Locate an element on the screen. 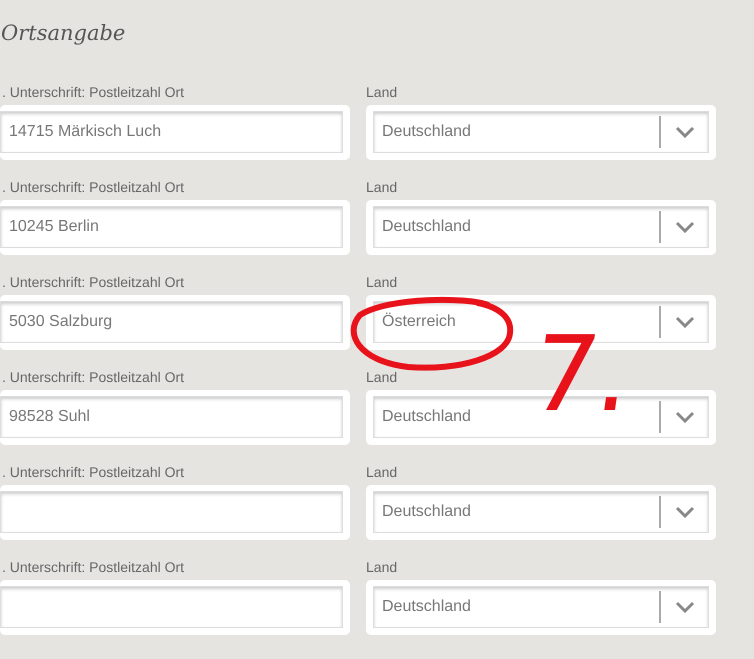  input-field: 10245 Berlin is located at coordinates (171, 227).